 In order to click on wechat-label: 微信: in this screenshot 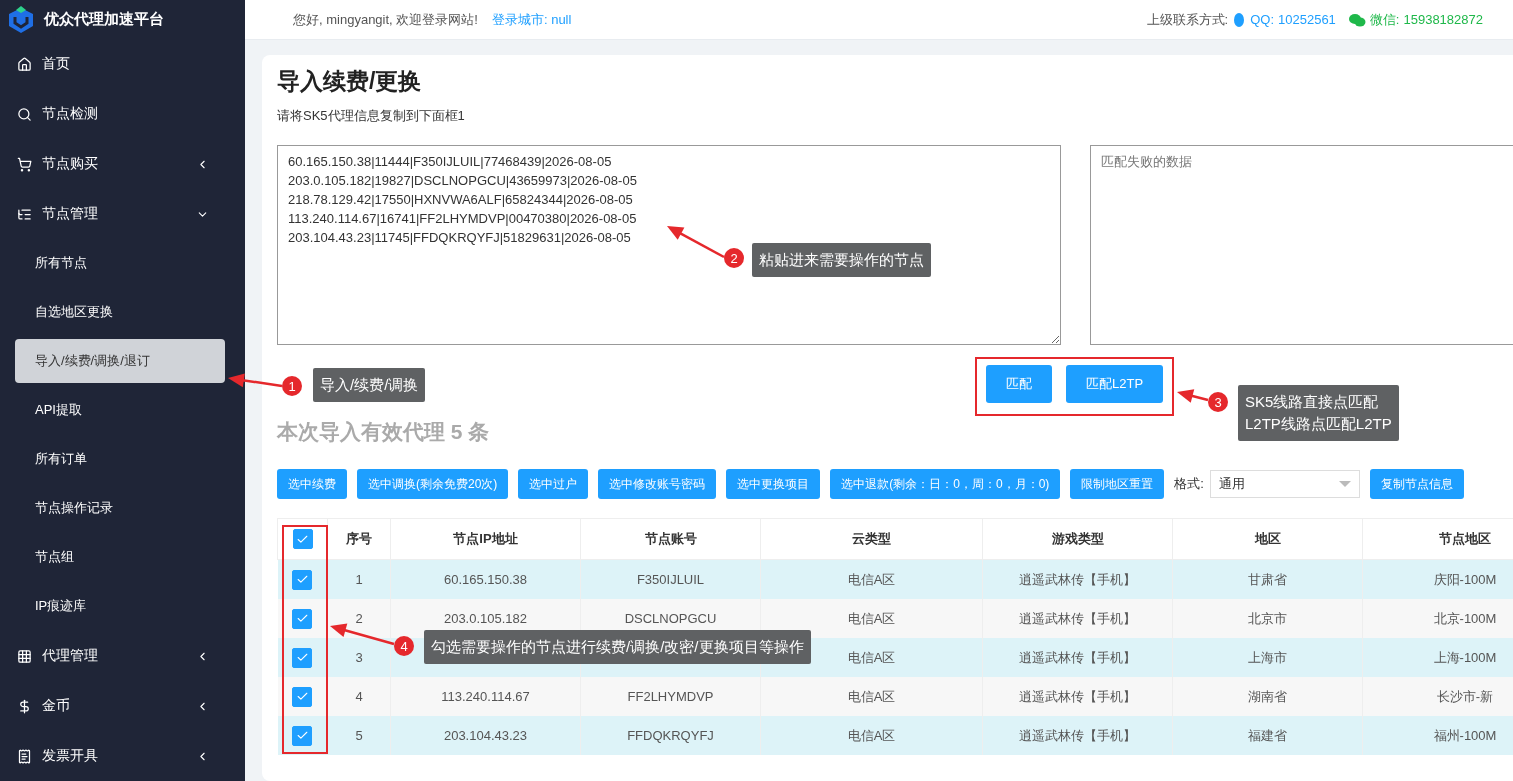, I will do `click(1384, 19)`.